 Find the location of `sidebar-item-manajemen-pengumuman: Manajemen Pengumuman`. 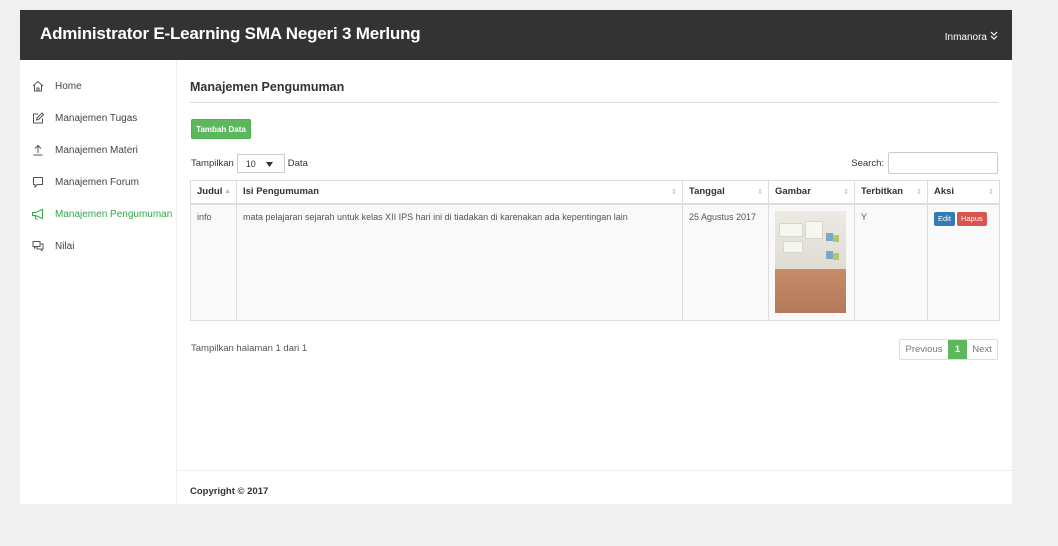

sidebar-item-manajemen-pengumuman: Manajemen Pengumuman is located at coordinates (98, 214).